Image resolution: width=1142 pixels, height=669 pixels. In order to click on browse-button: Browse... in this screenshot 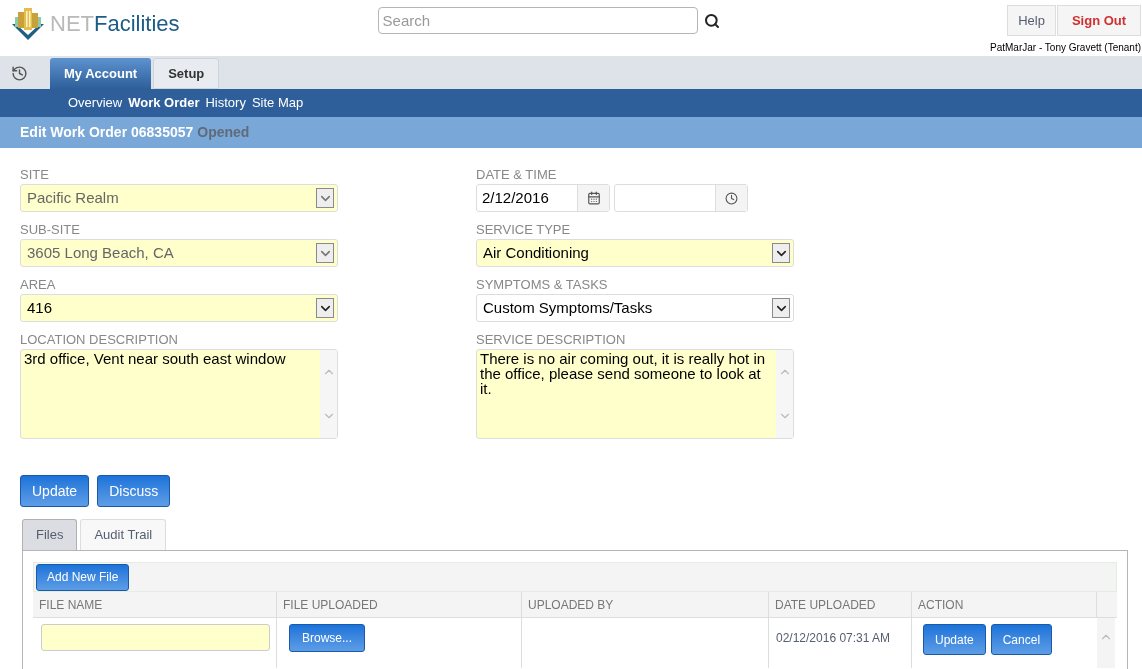, I will do `click(327, 638)`.